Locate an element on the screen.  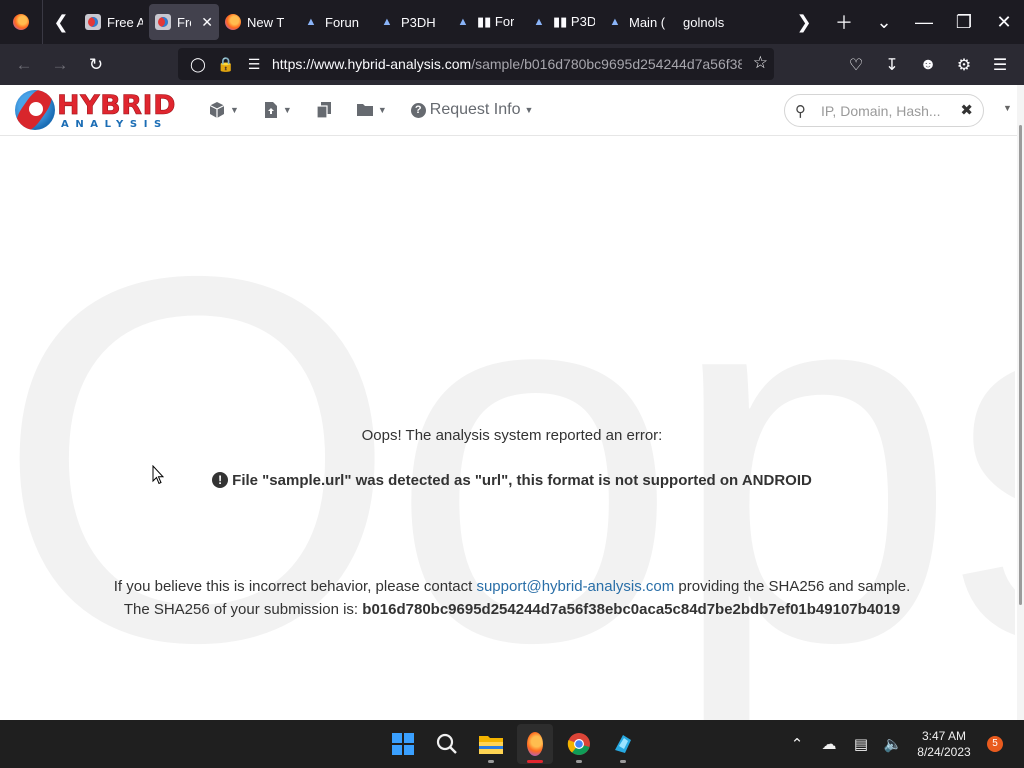
hybrid-analysis-logo: HYBRID ANALYSIS is located at coordinates (97, 111).